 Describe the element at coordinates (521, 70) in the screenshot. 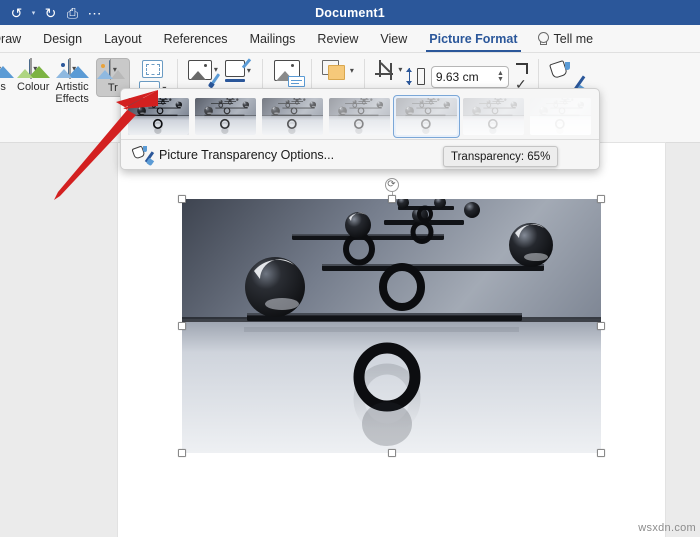

I see `size-dialog-launcher-icon` at that location.